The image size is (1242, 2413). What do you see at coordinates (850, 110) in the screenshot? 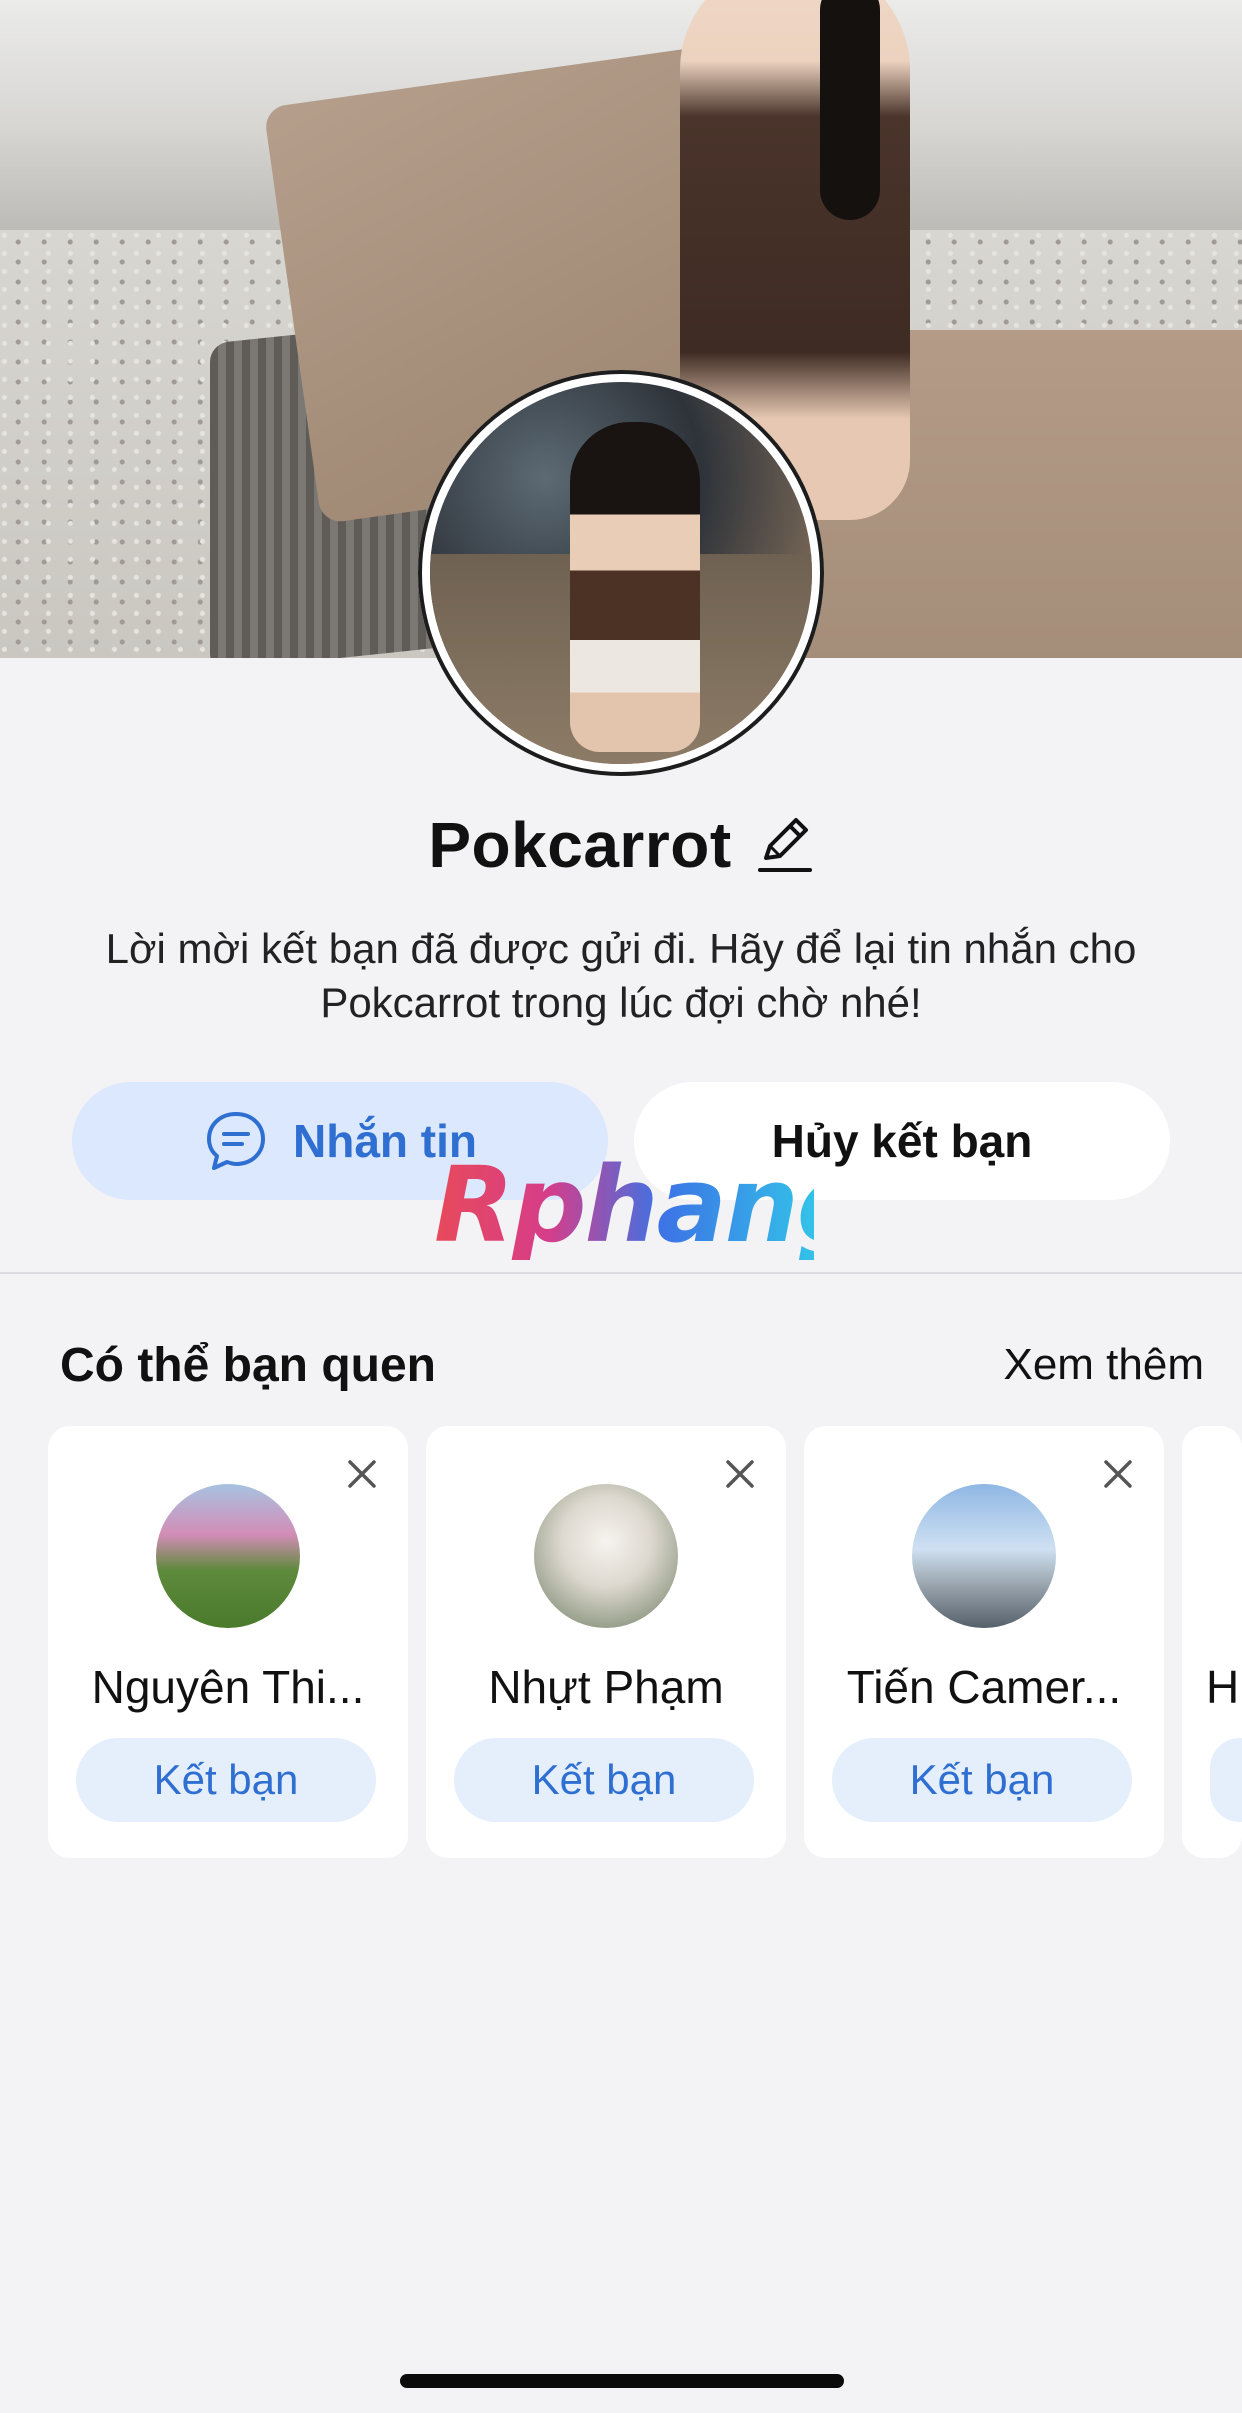
I see `cover-hair` at bounding box center [850, 110].